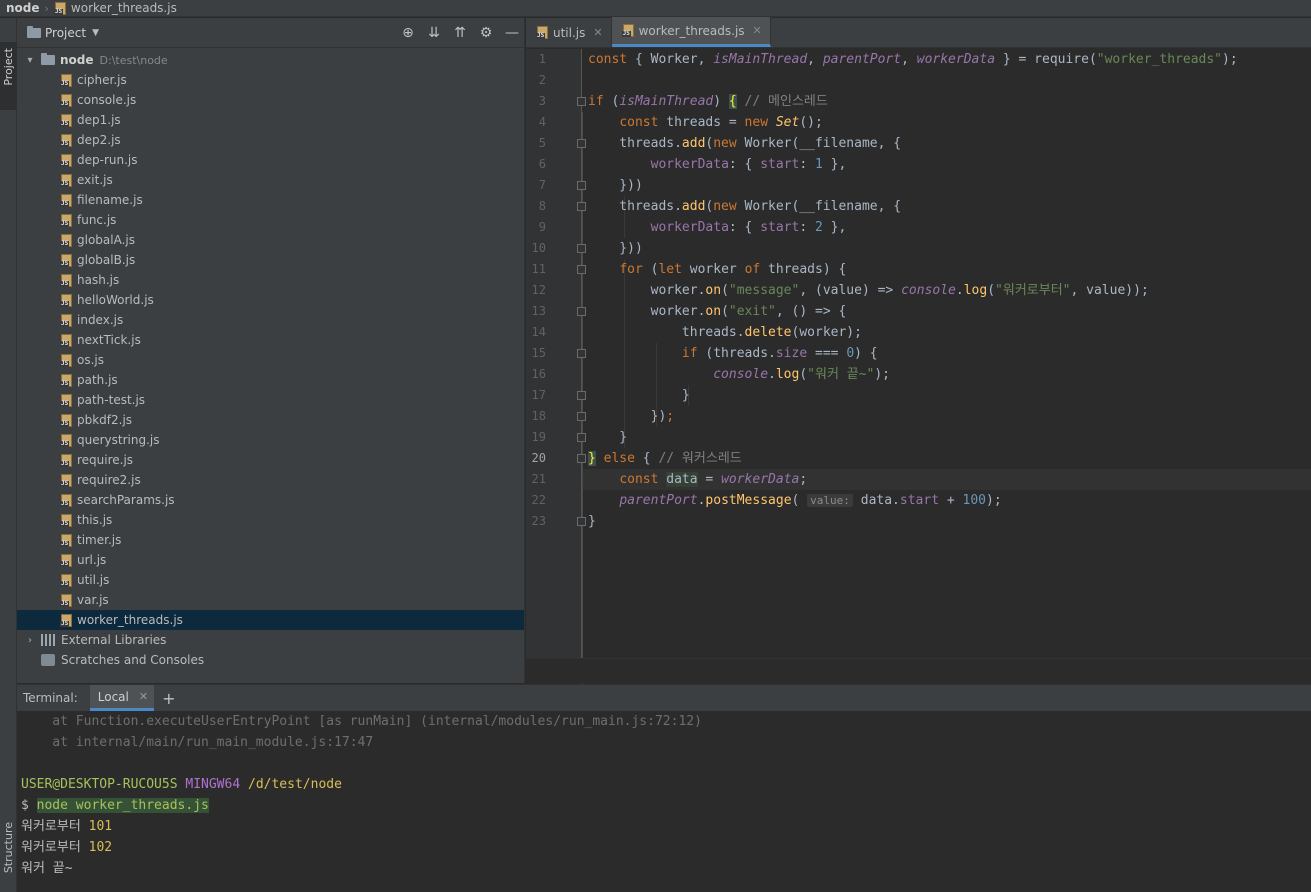  Describe the element at coordinates (270, 100) in the screenshot. I see `tree-file-item: JS console.js` at that location.